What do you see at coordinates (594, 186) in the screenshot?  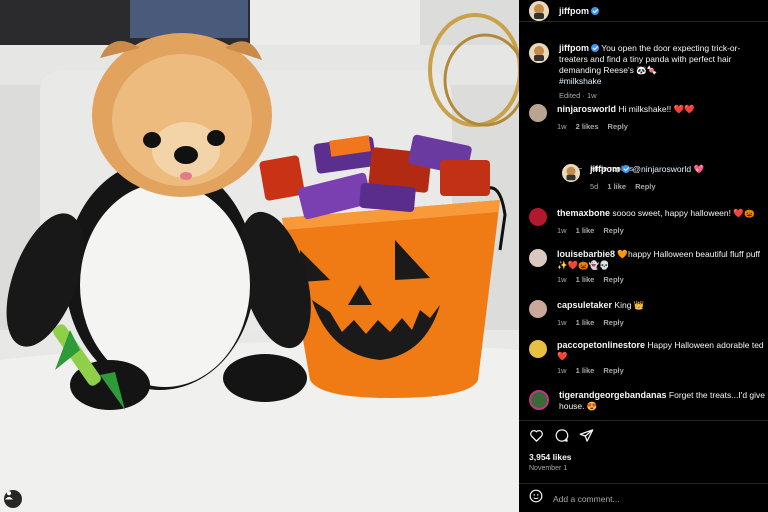 I see `comment-time: 5d` at bounding box center [594, 186].